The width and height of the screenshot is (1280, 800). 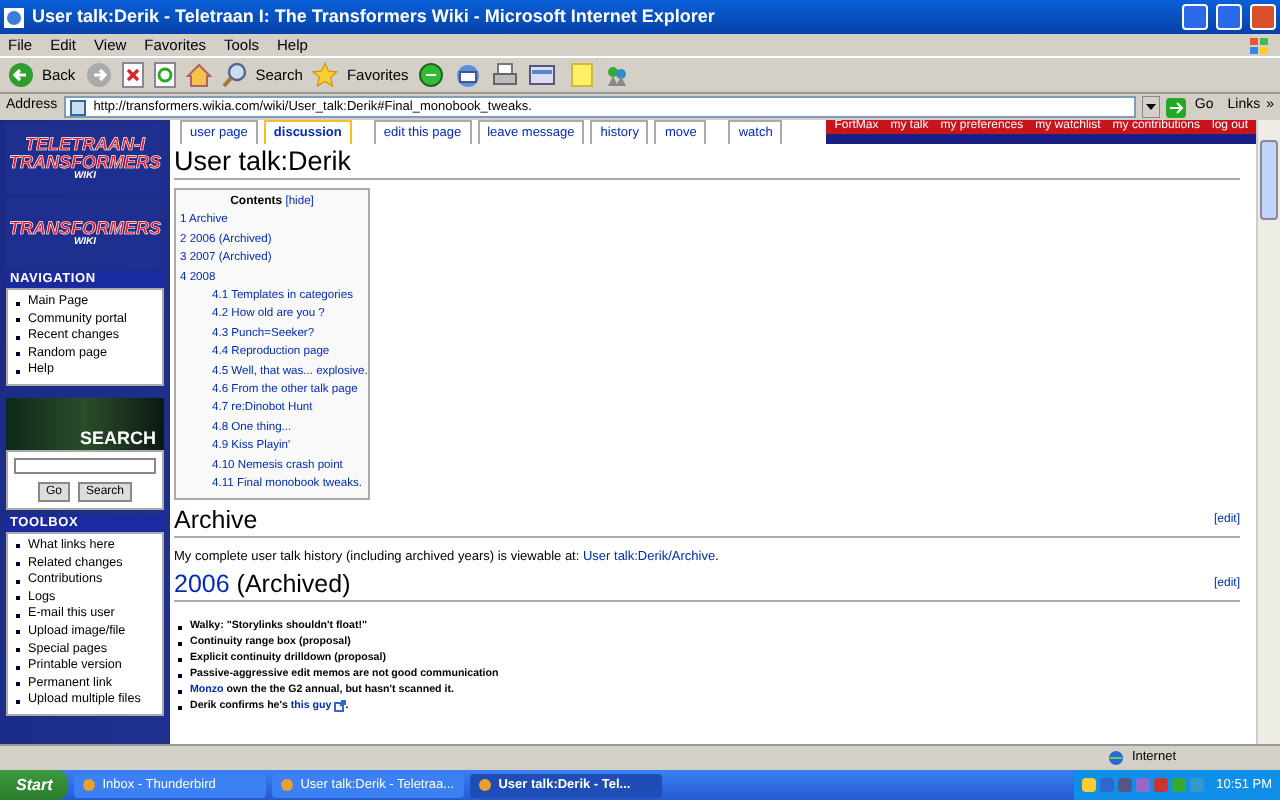 What do you see at coordinates (132, 75) in the screenshot?
I see `stop-icon` at bounding box center [132, 75].